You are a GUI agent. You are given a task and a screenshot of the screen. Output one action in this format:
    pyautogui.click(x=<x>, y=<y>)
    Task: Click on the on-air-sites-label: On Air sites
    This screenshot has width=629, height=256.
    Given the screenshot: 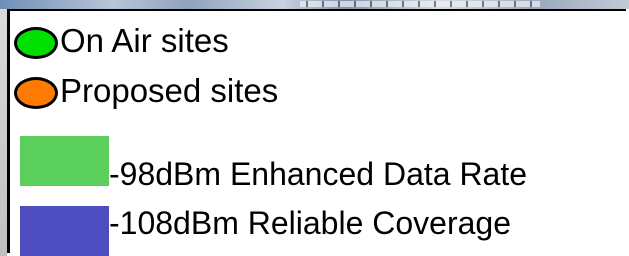 What is the action you would take?
    pyautogui.click(x=144, y=40)
    